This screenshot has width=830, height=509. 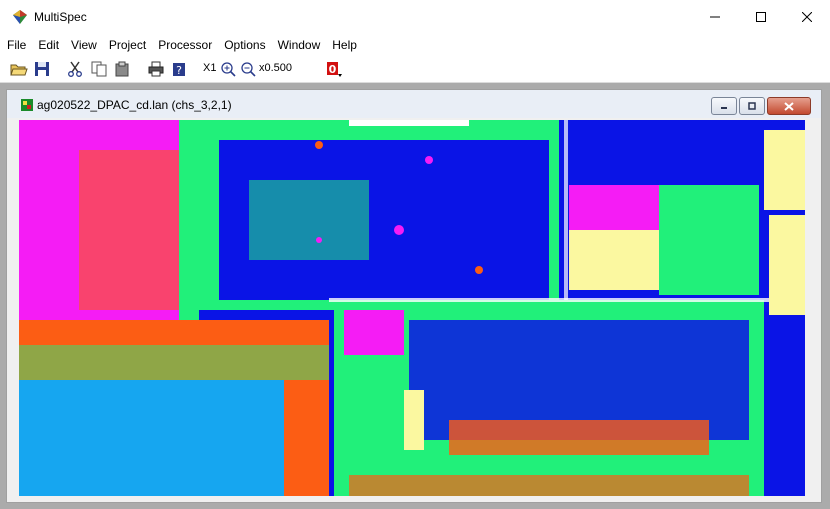 What do you see at coordinates (579, 440) in the screenshot?
I see `region-orange-southeast` at bounding box center [579, 440].